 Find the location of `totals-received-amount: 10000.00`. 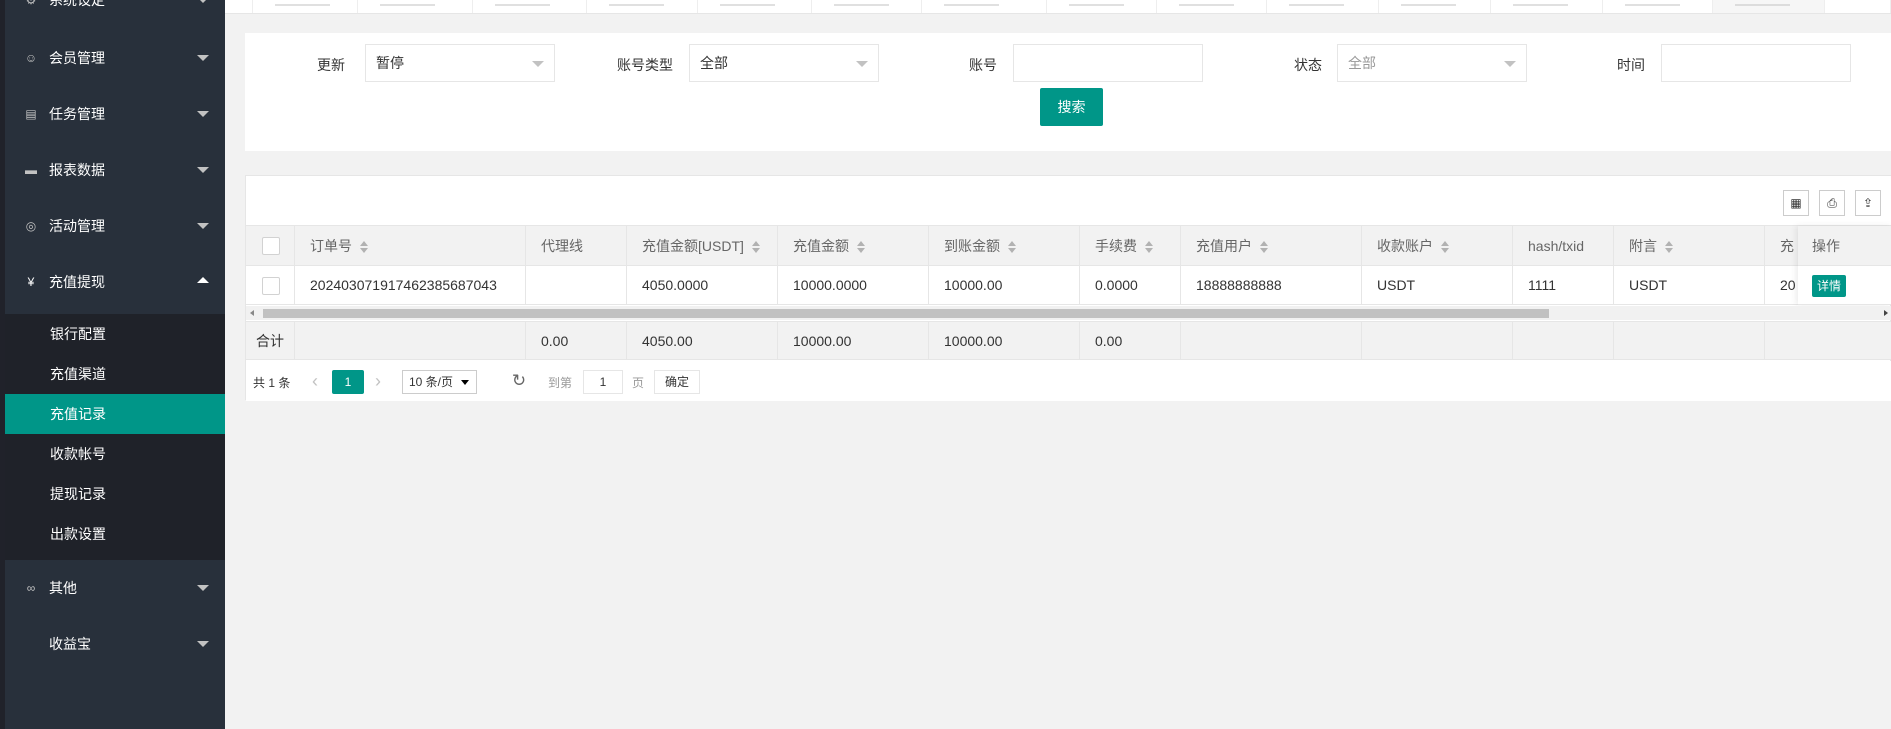

totals-received-amount: 10000.00 is located at coordinates (1004, 340).